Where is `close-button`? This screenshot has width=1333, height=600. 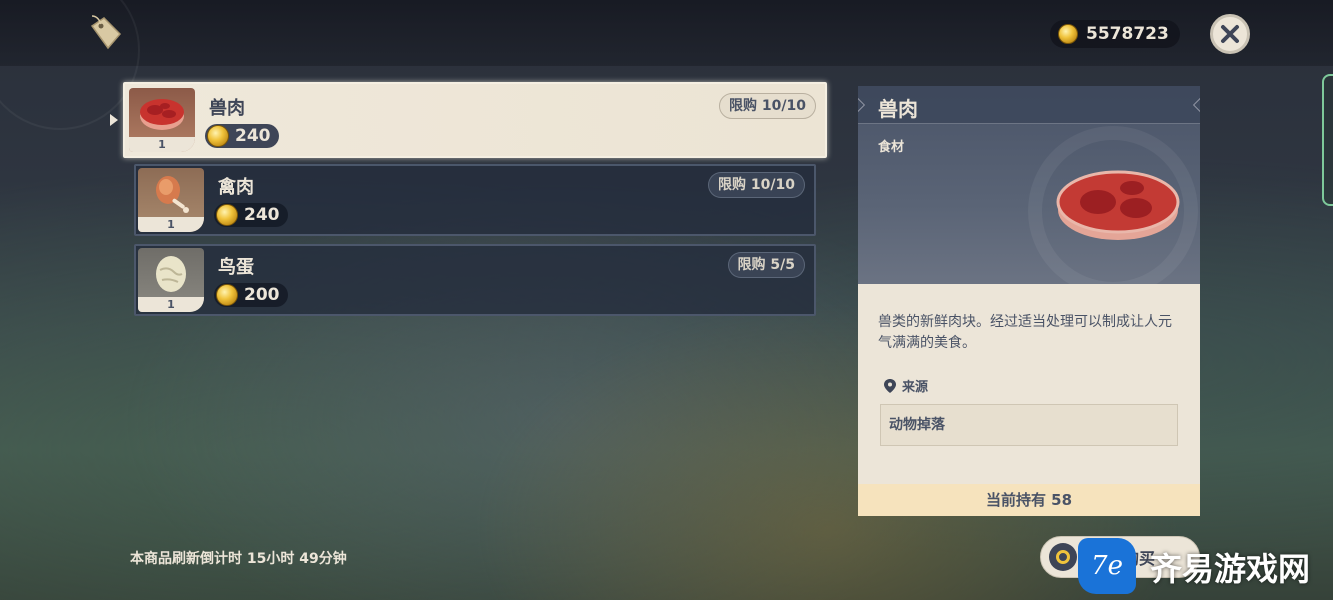 close-button is located at coordinates (1230, 34).